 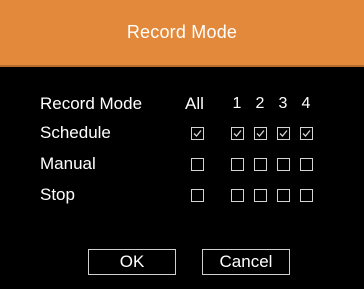 I want to click on stop-channel-3-checkbox, so click(x=283, y=195).